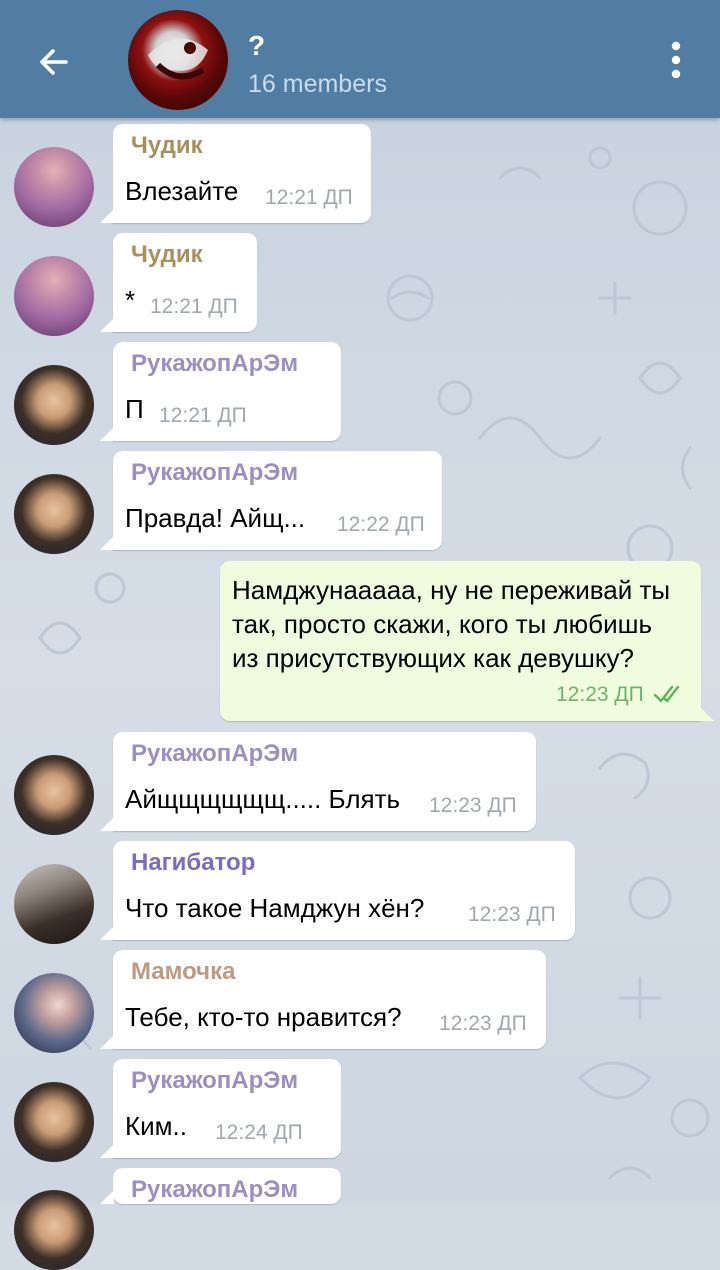 The height and width of the screenshot is (1270, 720). What do you see at coordinates (317, 84) in the screenshot?
I see `member-count: 16 members` at bounding box center [317, 84].